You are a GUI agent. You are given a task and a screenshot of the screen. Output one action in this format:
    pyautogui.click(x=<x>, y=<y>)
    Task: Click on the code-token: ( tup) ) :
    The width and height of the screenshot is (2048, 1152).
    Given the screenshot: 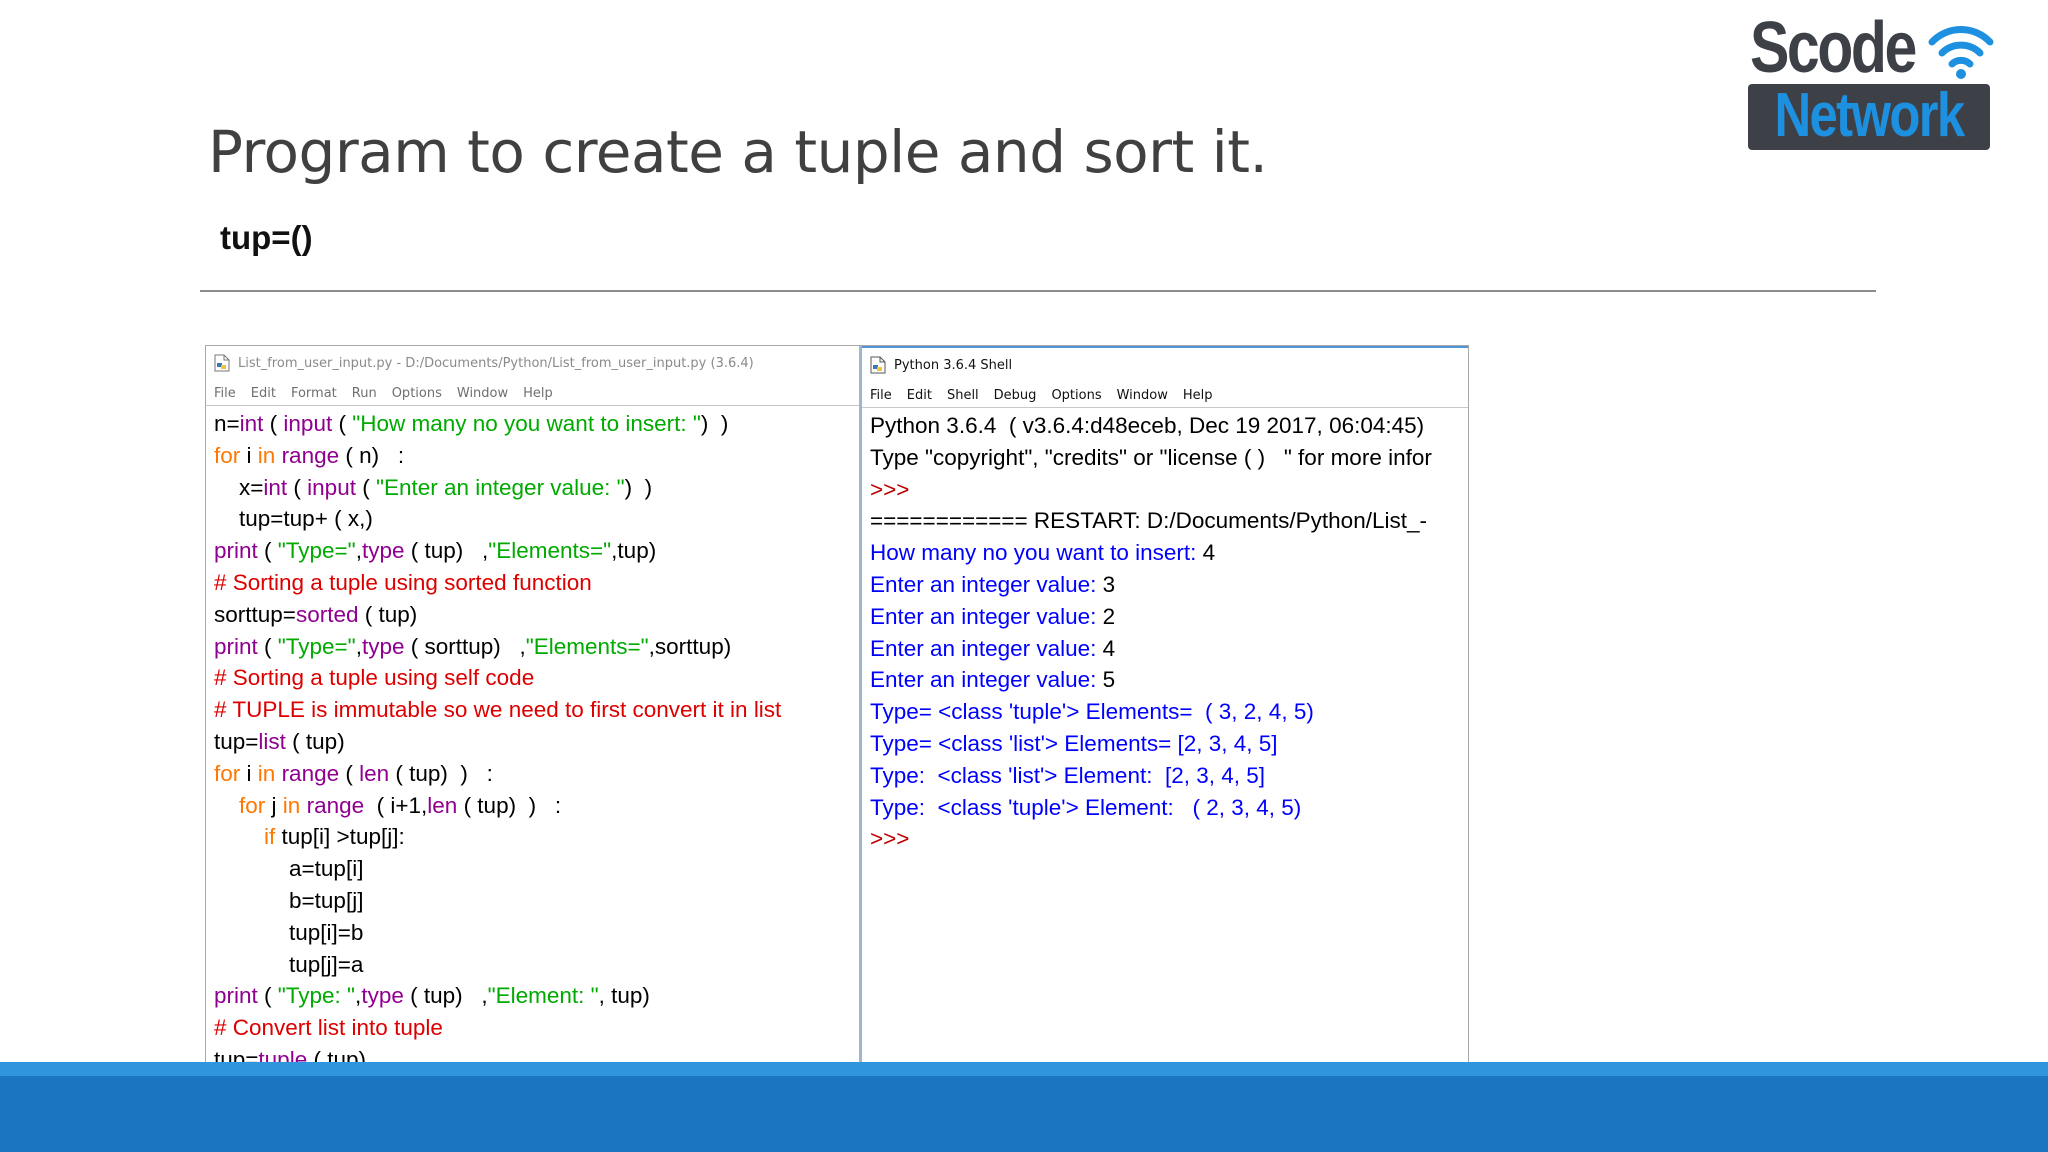 What is the action you would take?
    pyautogui.click(x=509, y=805)
    